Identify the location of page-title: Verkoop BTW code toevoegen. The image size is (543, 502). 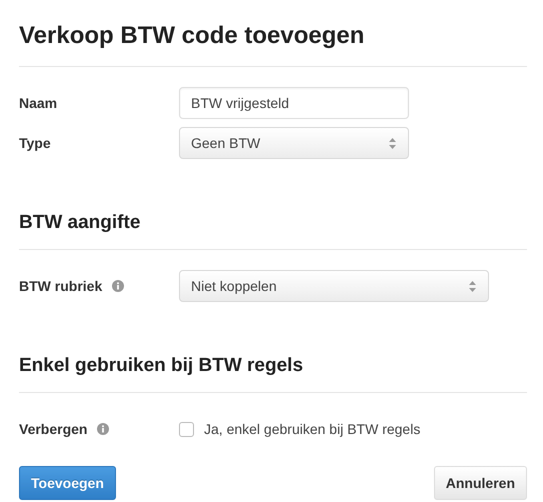
(192, 36).